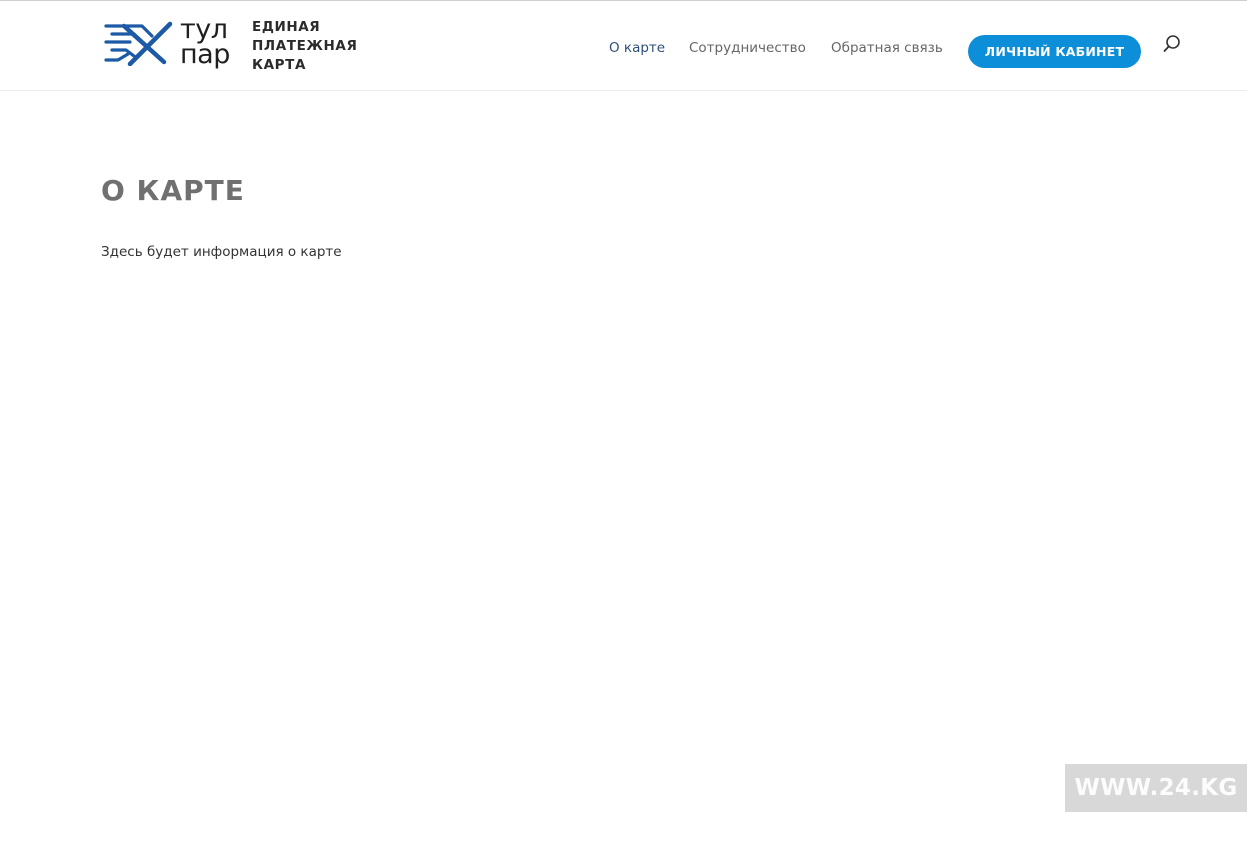 Image resolution: width=1247 pixels, height=862 pixels. What do you see at coordinates (747, 48) in the screenshot?
I see `nav-item-cooperation: Сотрудничество` at bounding box center [747, 48].